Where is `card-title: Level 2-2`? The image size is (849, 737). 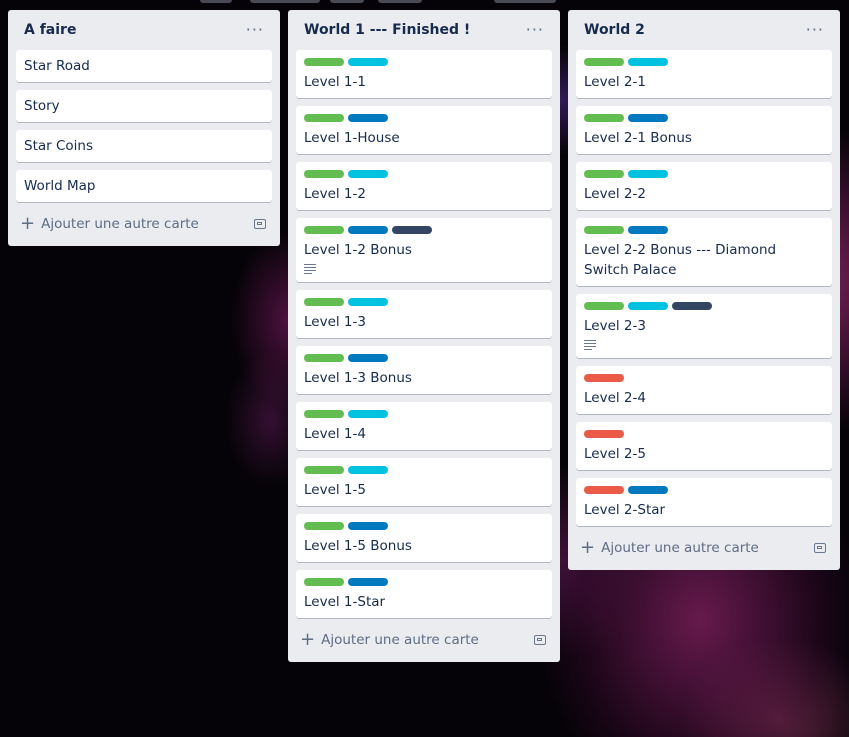
card-title: Level 2-2 is located at coordinates (615, 194).